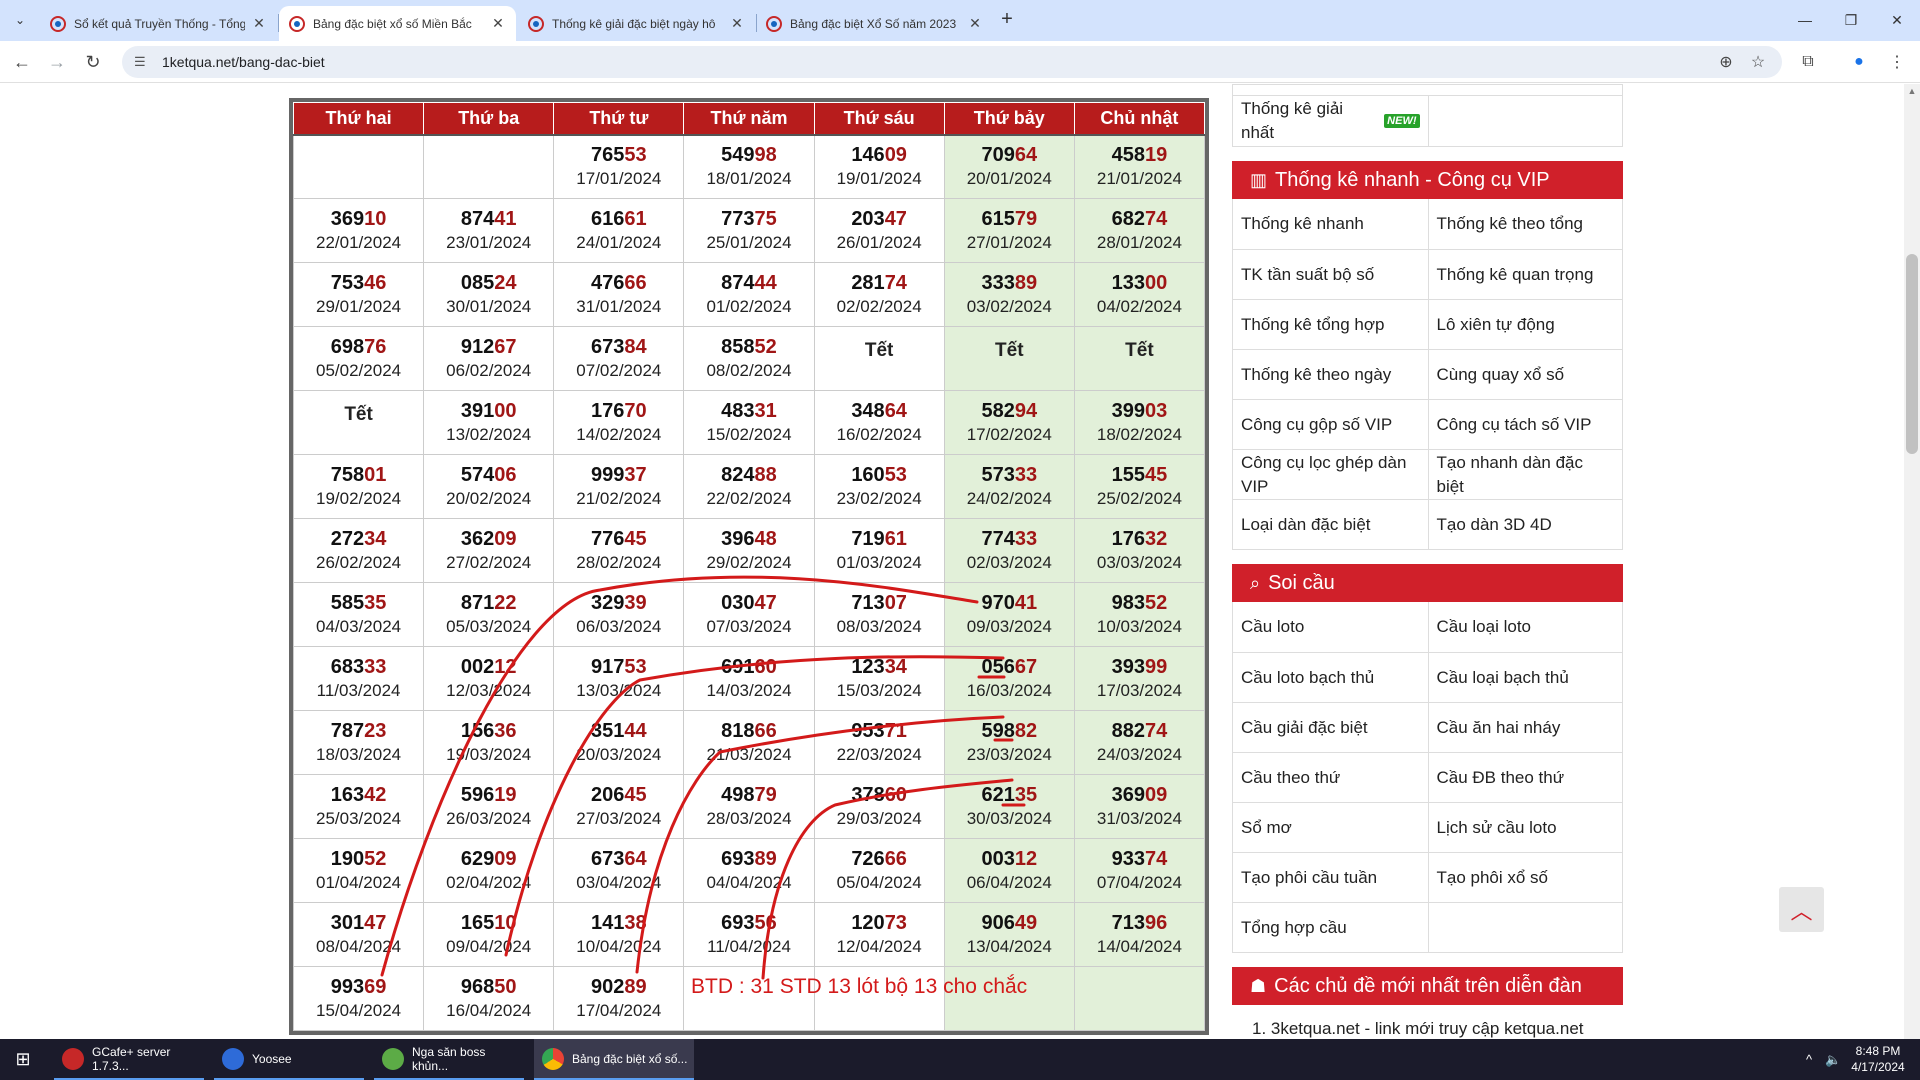 This screenshot has width=1920, height=1080. What do you see at coordinates (1525, 677) in the screenshot?
I see `sidebar-link: Cầu loại bạch thủ` at bounding box center [1525, 677].